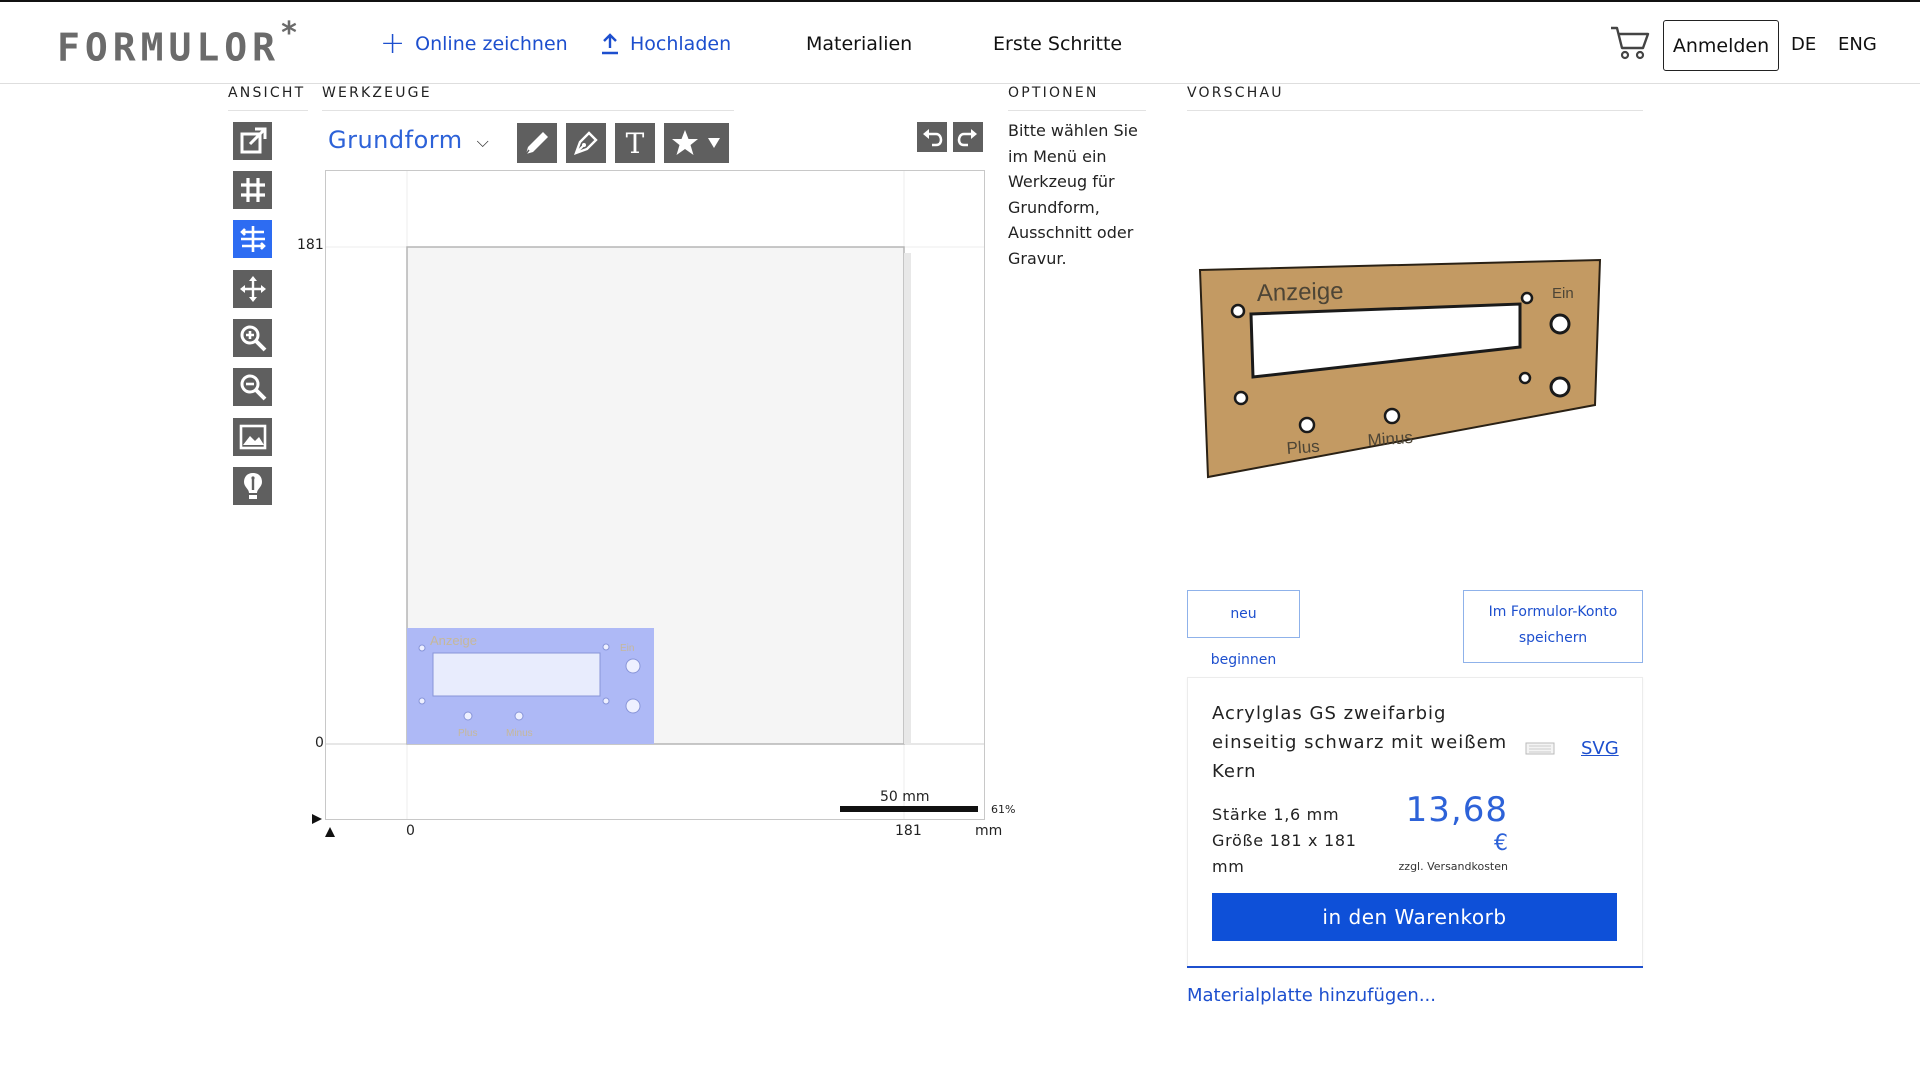  I want to click on add-to-cart-button: in den Warenkorb, so click(1414, 917).